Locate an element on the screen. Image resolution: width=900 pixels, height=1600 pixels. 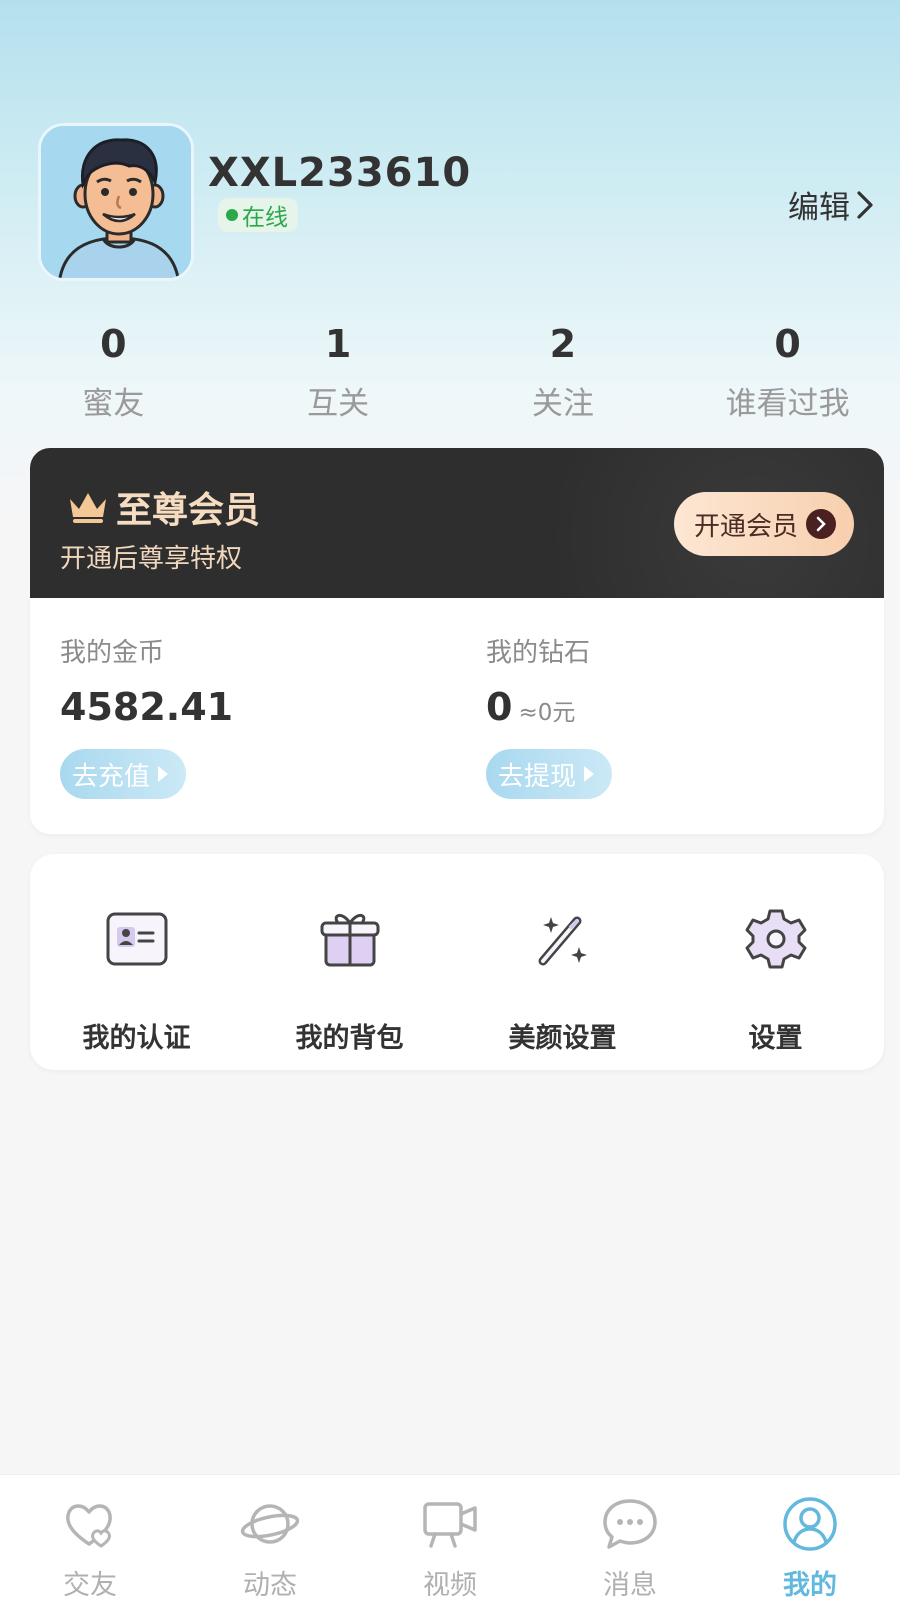
nav-tab-dating: 交友 is located at coordinates (90, 1537).